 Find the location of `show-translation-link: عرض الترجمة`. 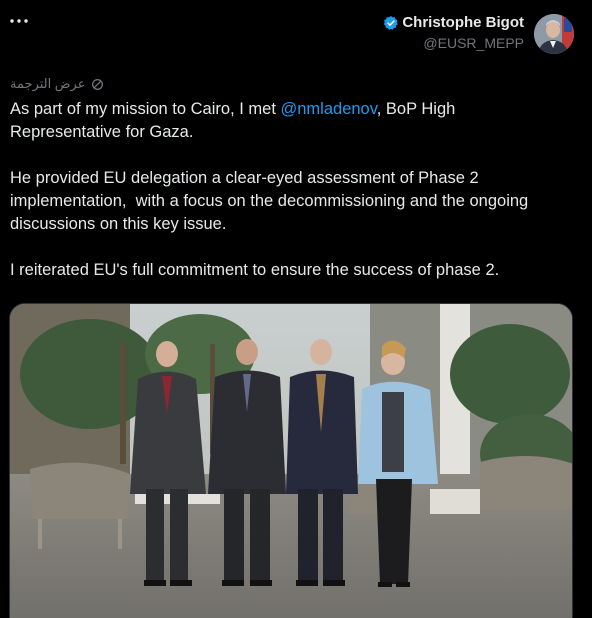

show-translation-link: عرض الترجمة is located at coordinates (57, 84).